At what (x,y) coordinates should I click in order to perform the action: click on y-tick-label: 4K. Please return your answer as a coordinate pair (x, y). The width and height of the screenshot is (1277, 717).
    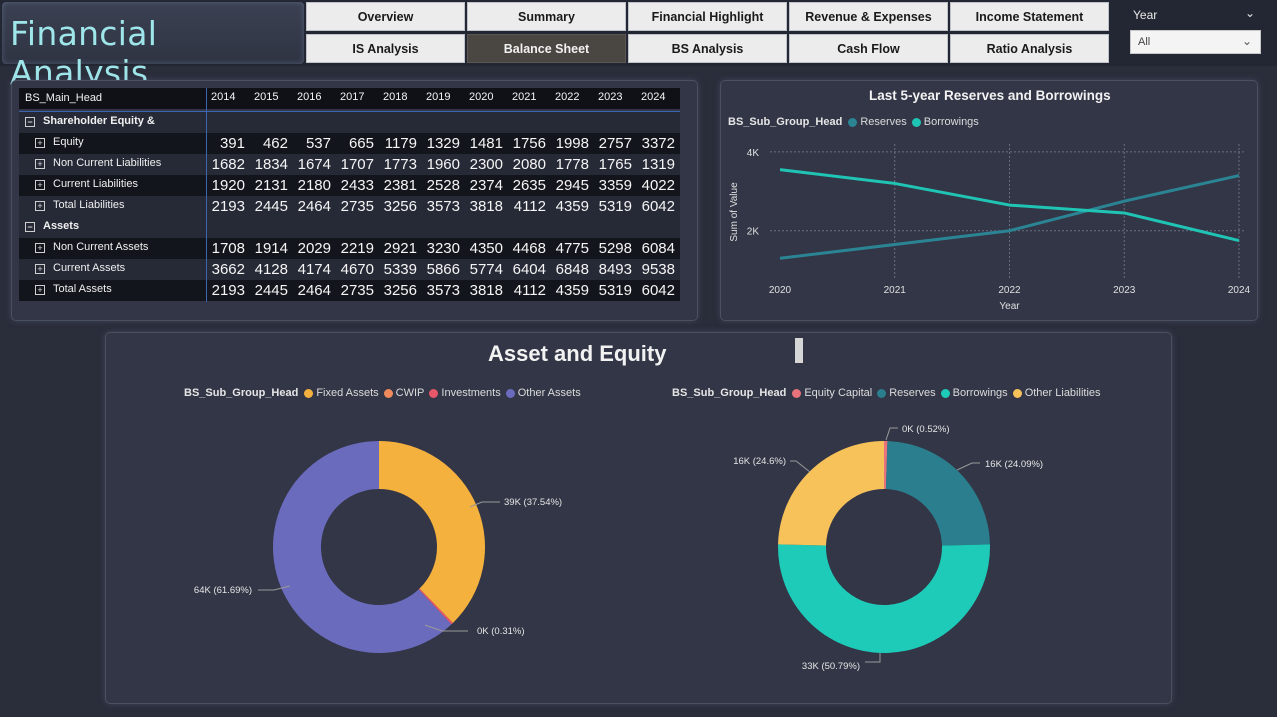
    Looking at the image, I should click on (753, 153).